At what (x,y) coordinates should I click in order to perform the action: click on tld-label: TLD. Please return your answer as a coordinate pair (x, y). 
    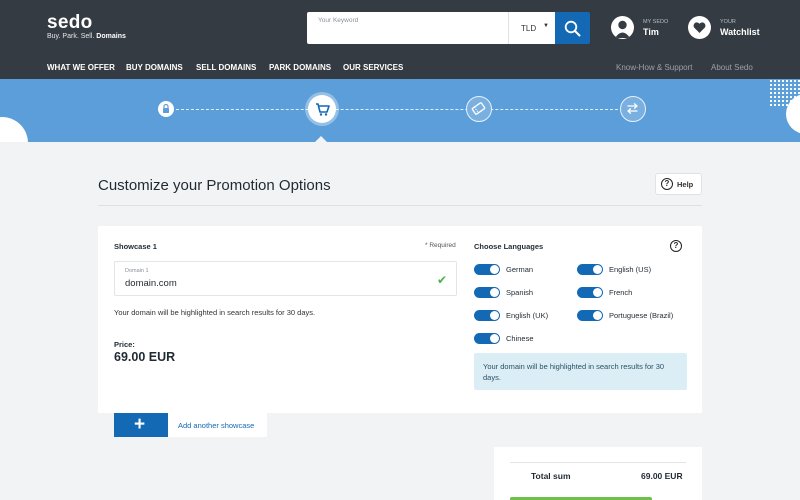
    Looking at the image, I should click on (529, 28).